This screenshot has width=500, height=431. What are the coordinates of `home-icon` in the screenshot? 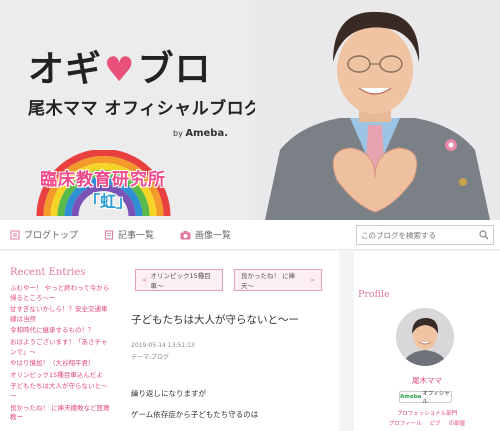 It's located at (15, 234).